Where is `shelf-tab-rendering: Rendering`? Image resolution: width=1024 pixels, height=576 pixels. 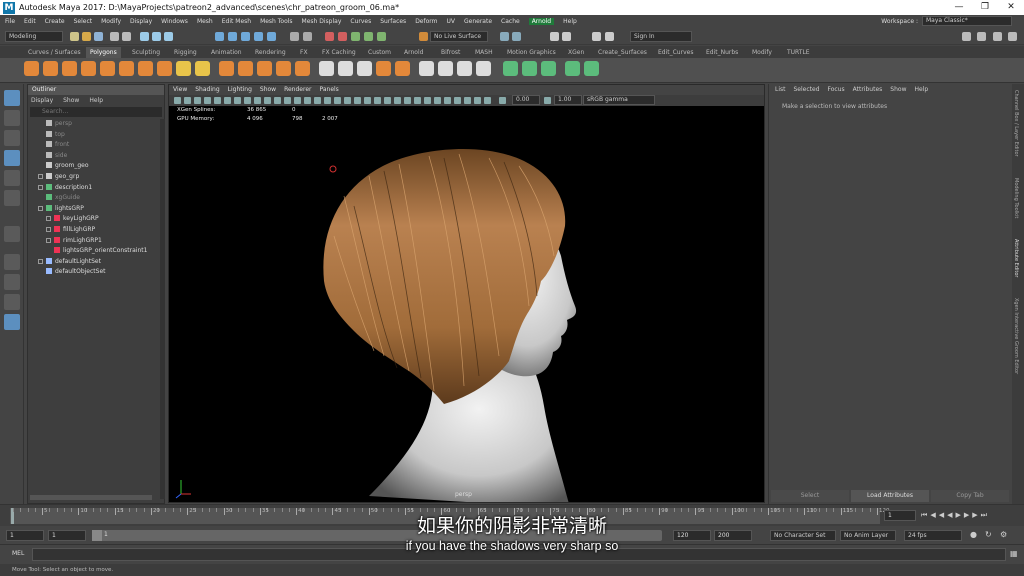 shelf-tab-rendering: Rendering is located at coordinates (270, 52).